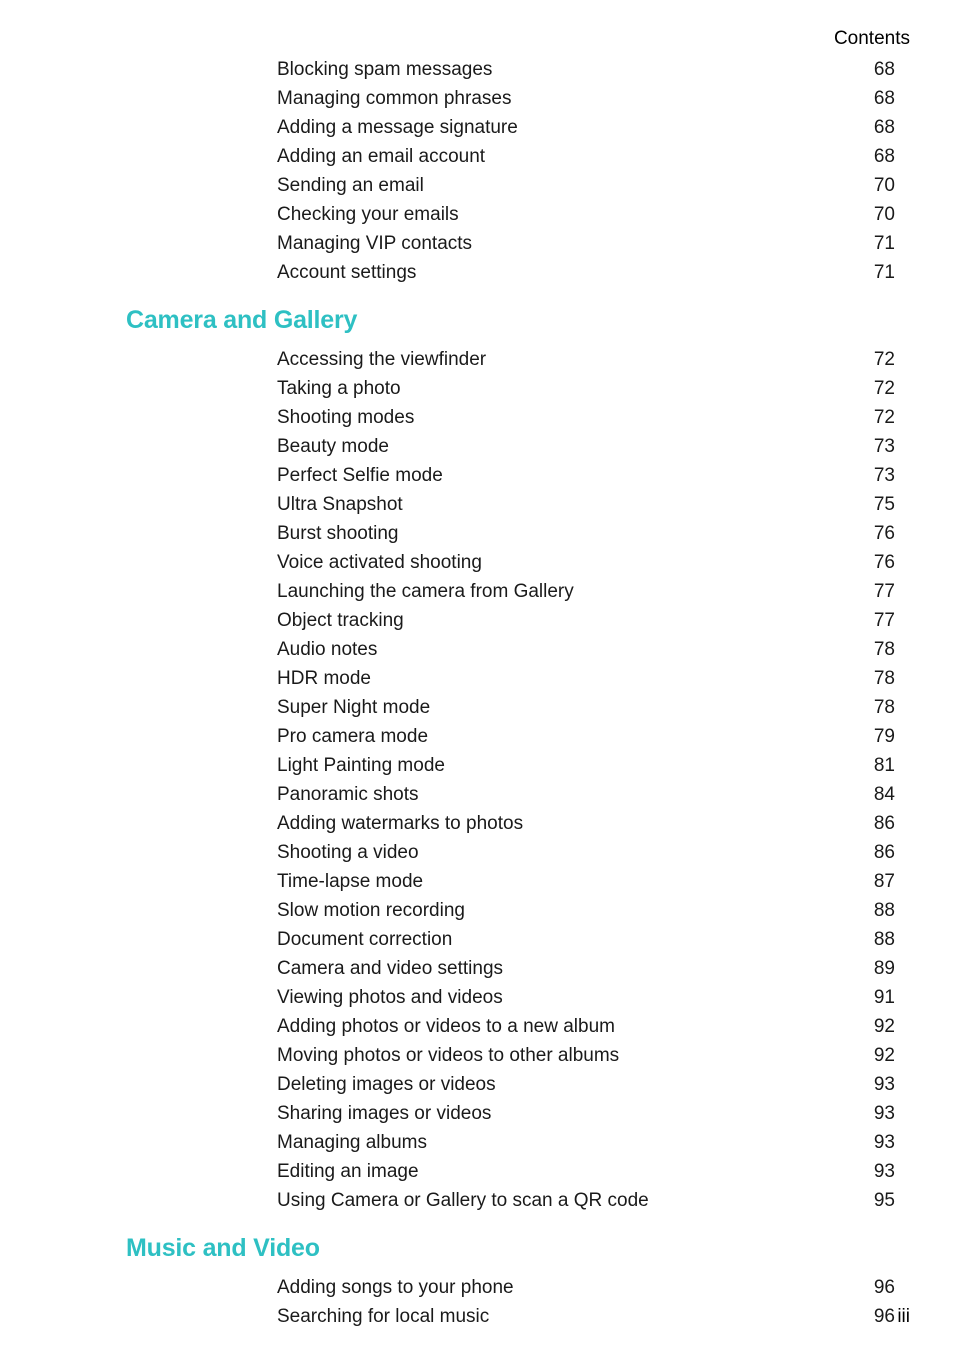 The width and height of the screenshot is (954, 1350). What do you see at coordinates (382, 359) in the screenshot?
I see `toc-entry-title: Accessing the viewfinder` at bounding box center [382, 359].